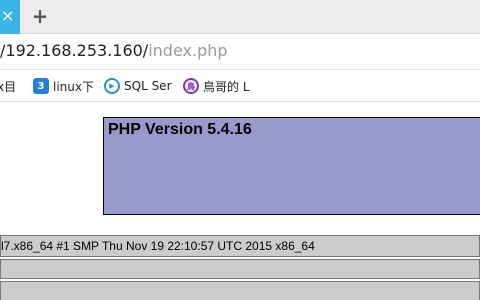  I want to click on tab-strip: × +, so click(240, 17).